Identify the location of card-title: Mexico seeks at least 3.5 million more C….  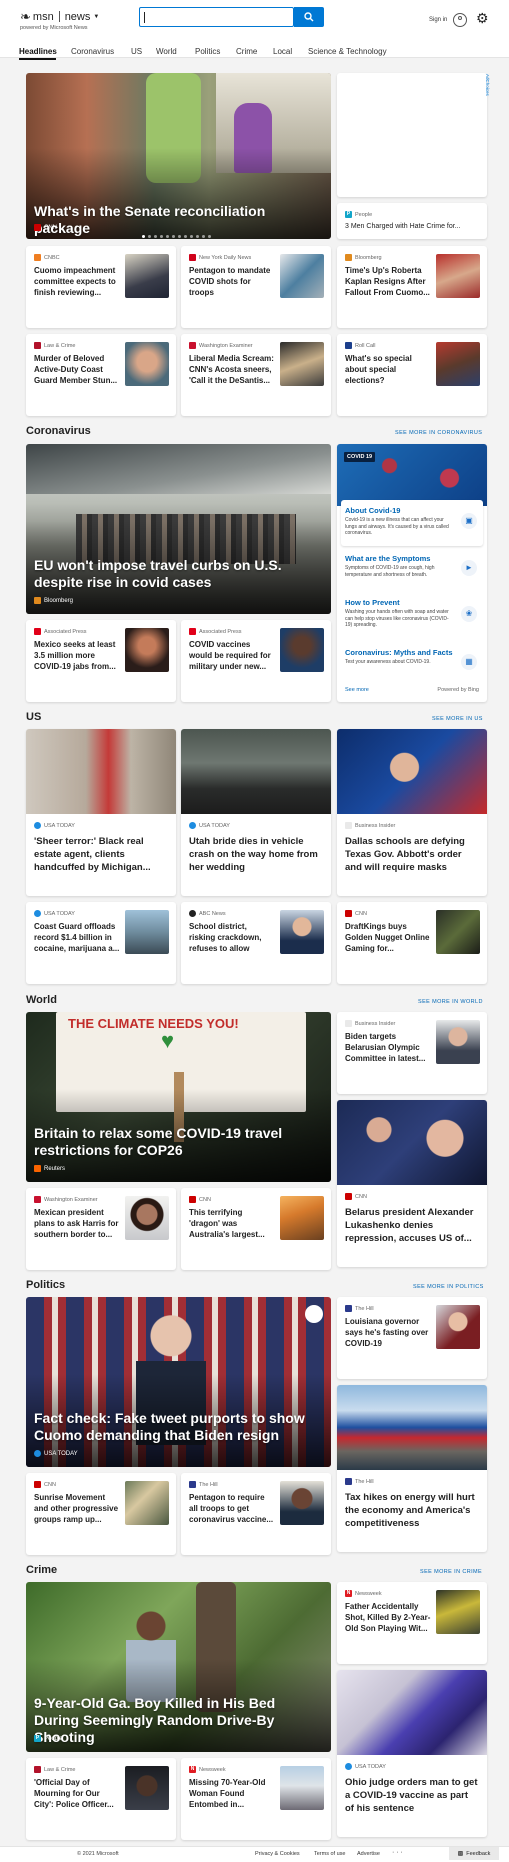
(77, 655).